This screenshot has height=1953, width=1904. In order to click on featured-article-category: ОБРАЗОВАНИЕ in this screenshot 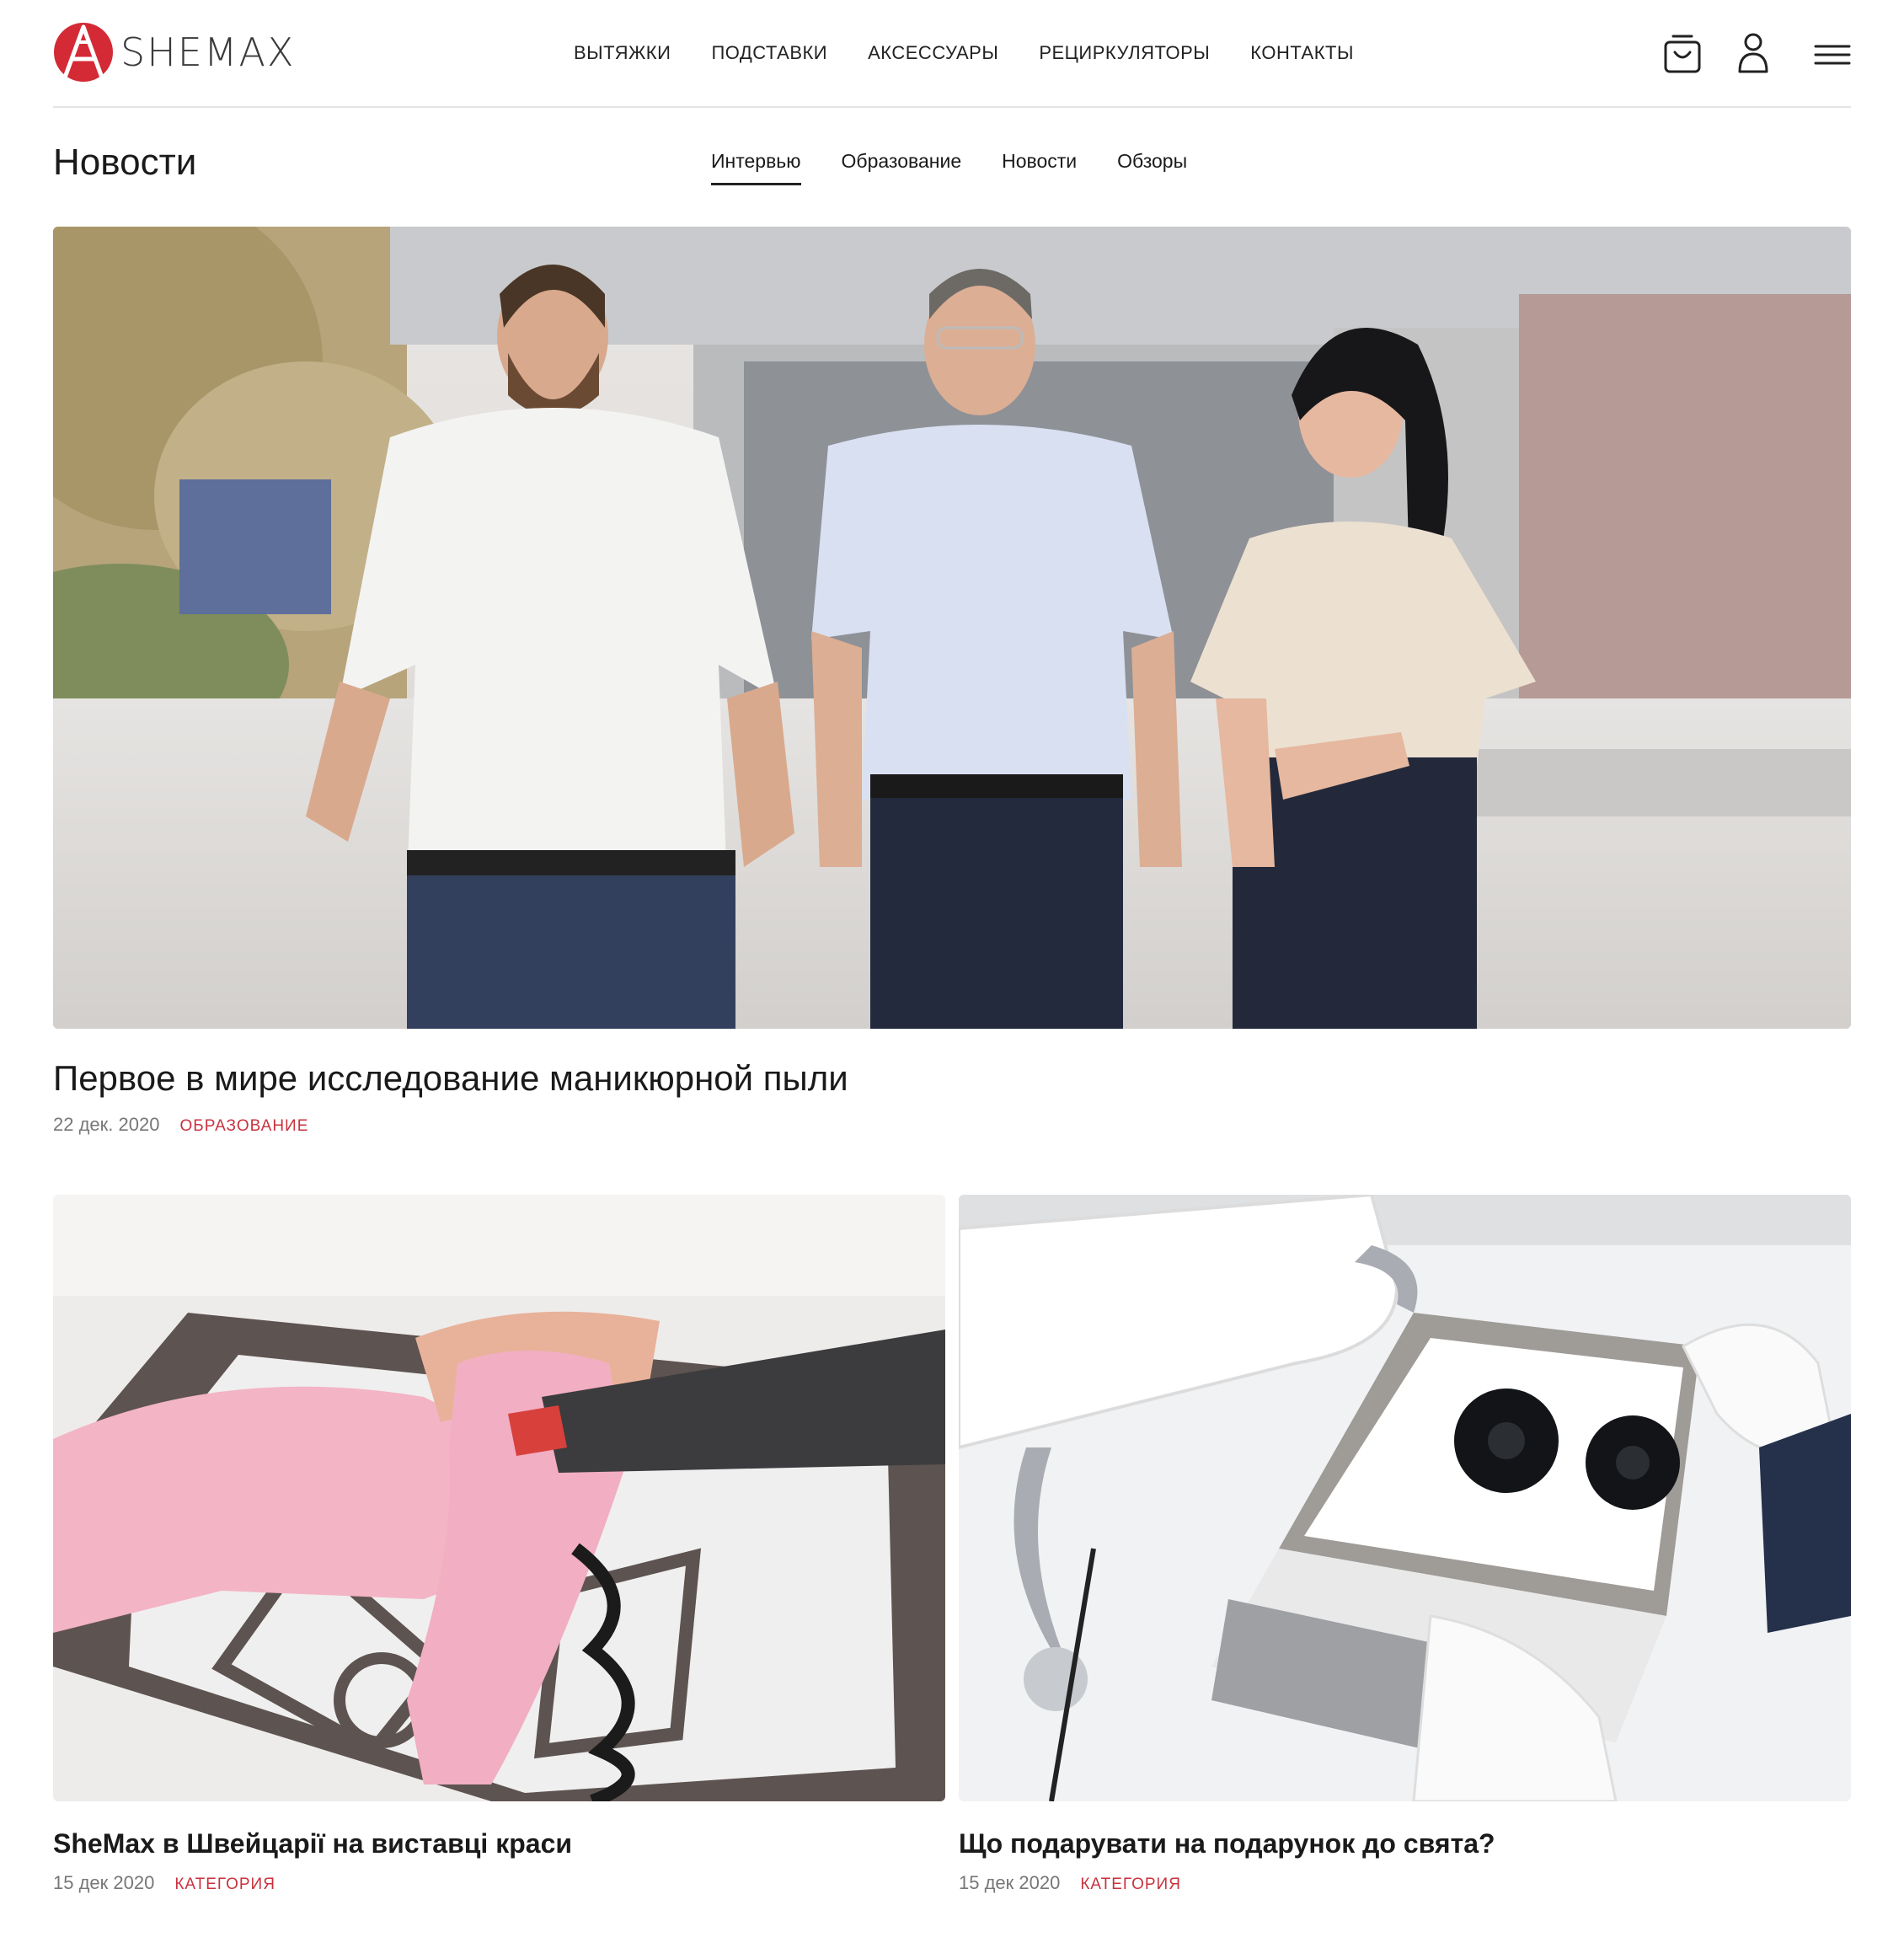, I will do `click(243, 1126)`.